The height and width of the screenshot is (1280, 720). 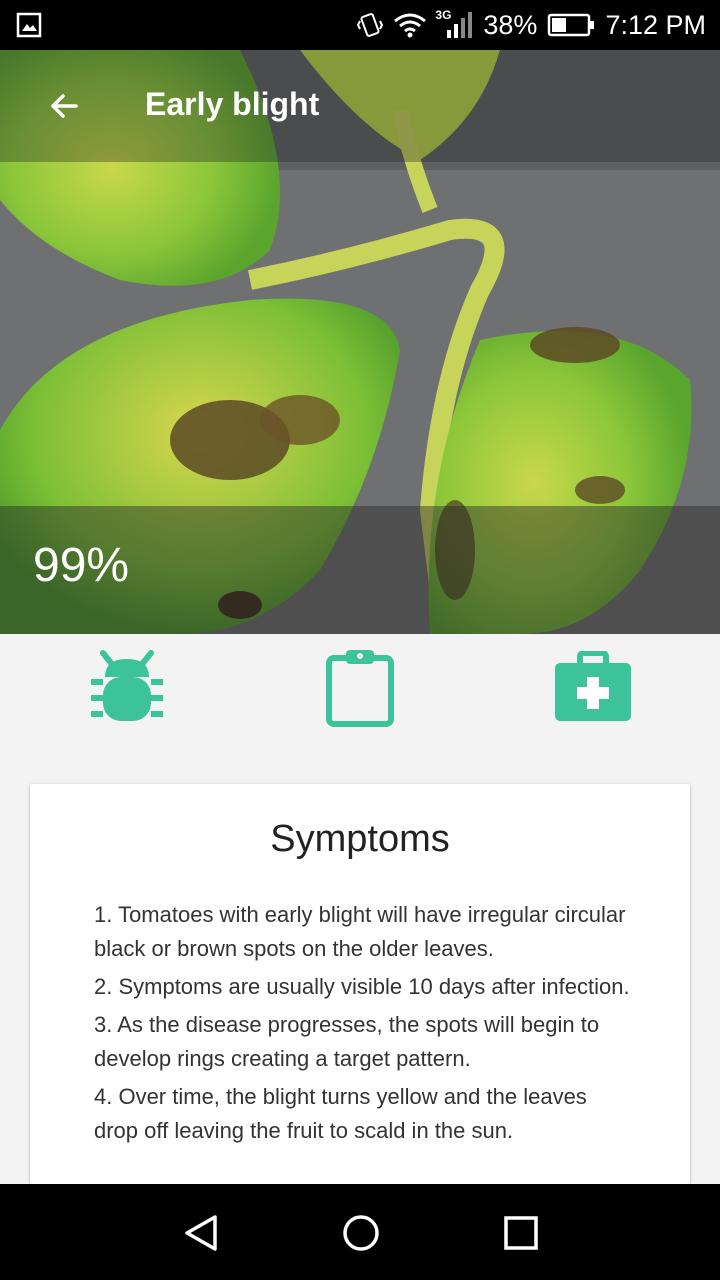 What do you see at coordinates (410, 25) in the screenshot?
I see `wifi-icon` at bounding box center [410, 25].